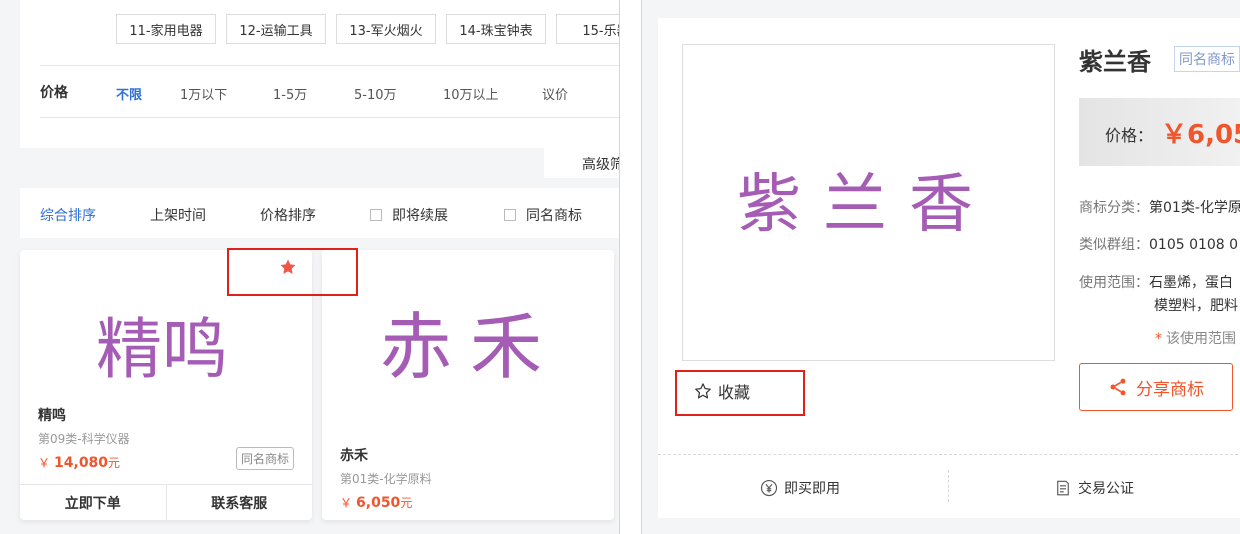 Image resolution: width=1240 pixels, height=534 pixels. I want to click on scope-note: * 该使用范围, so click(1195, 339).